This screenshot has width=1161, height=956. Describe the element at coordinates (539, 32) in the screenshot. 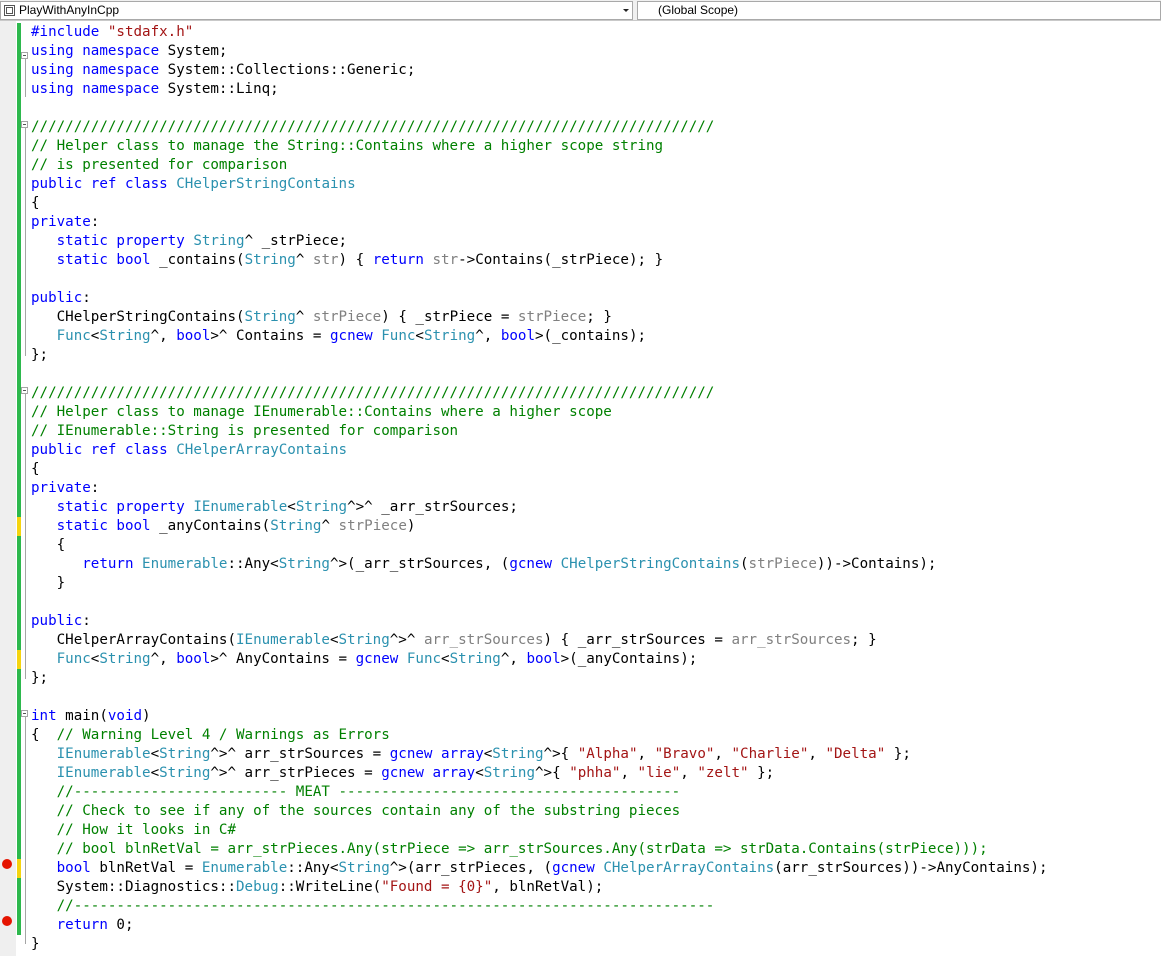

I see `code-line: #include "stdafx.h"` at that location.